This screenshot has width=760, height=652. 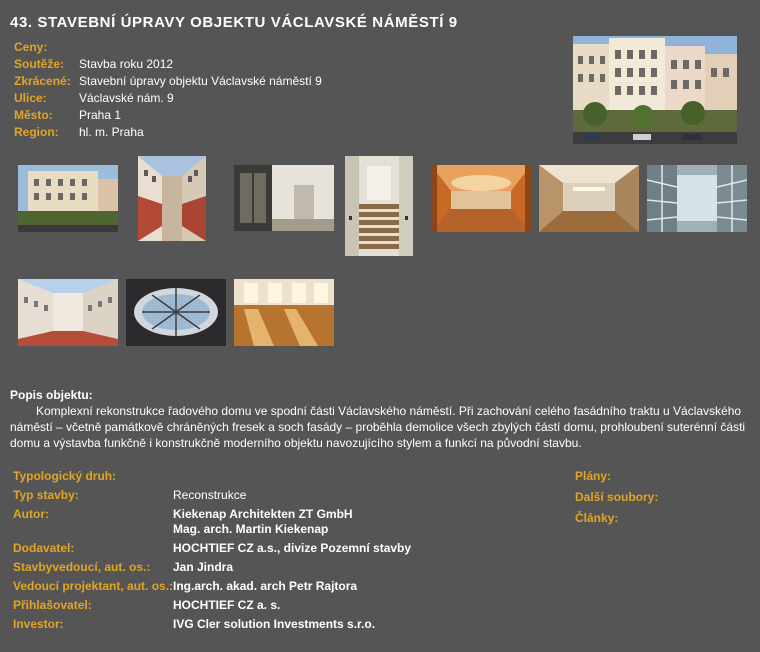 What do you see at coordinates (274, 624) in the screenshot?
I see `detail-value: IVG Cler solution Investments s.r.o.` at bounding box center [274, 624].